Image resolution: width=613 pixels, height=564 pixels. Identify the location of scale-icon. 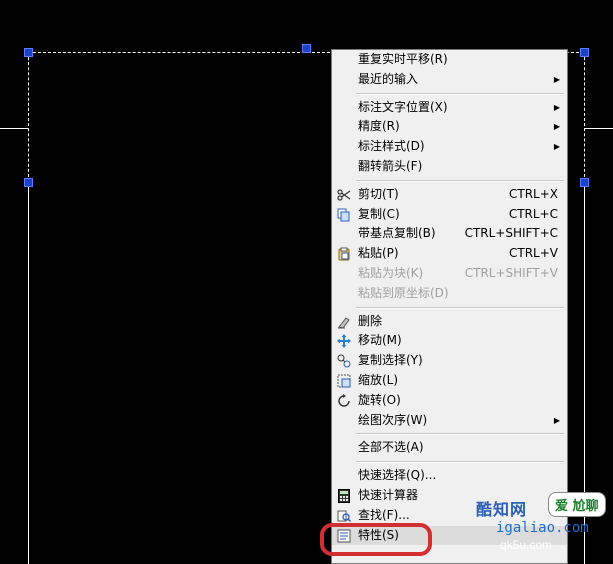
(344, 381).